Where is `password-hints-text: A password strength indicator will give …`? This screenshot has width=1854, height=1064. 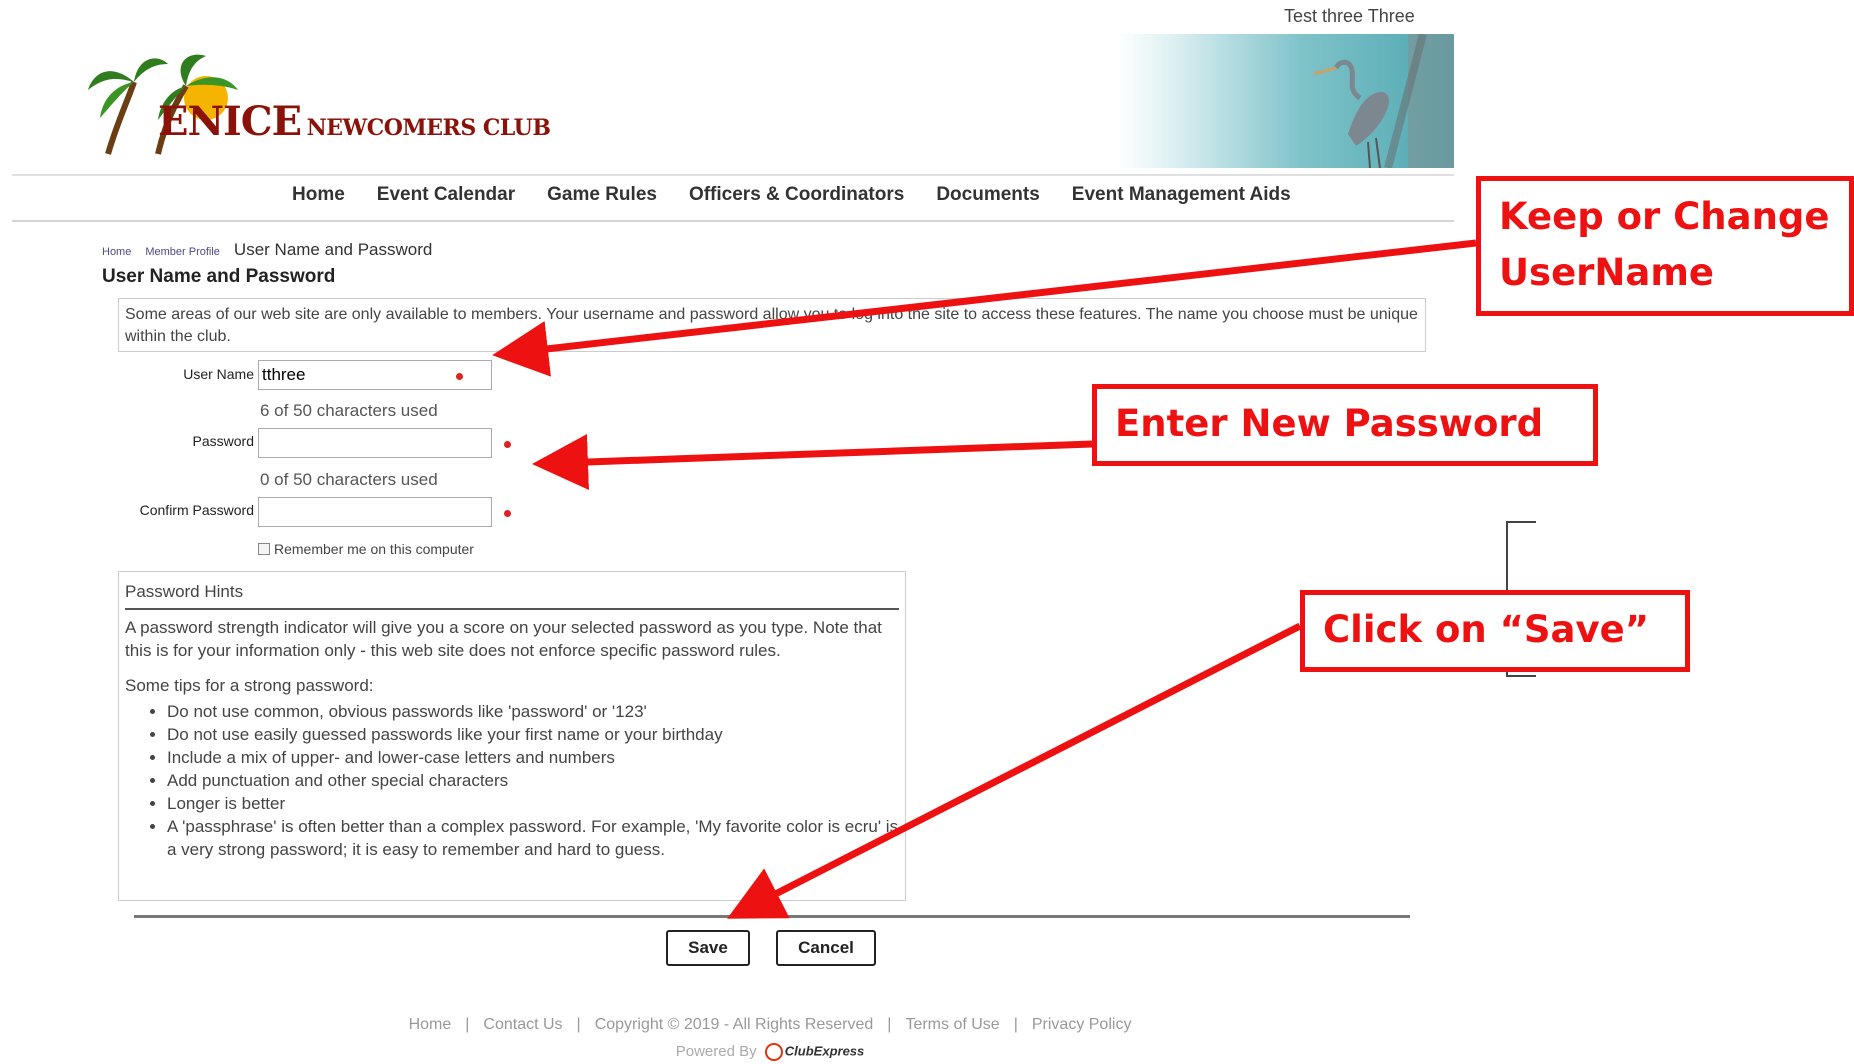 password-hints-text: A password strength indicator will give … is located at coordinates (503, 639).